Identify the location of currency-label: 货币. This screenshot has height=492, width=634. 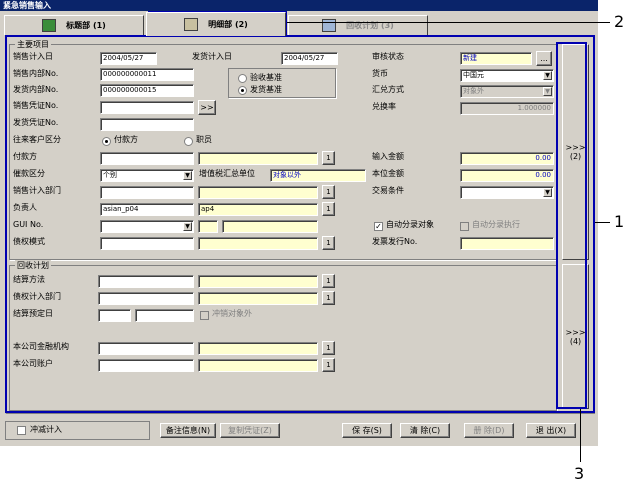
(380, 73).